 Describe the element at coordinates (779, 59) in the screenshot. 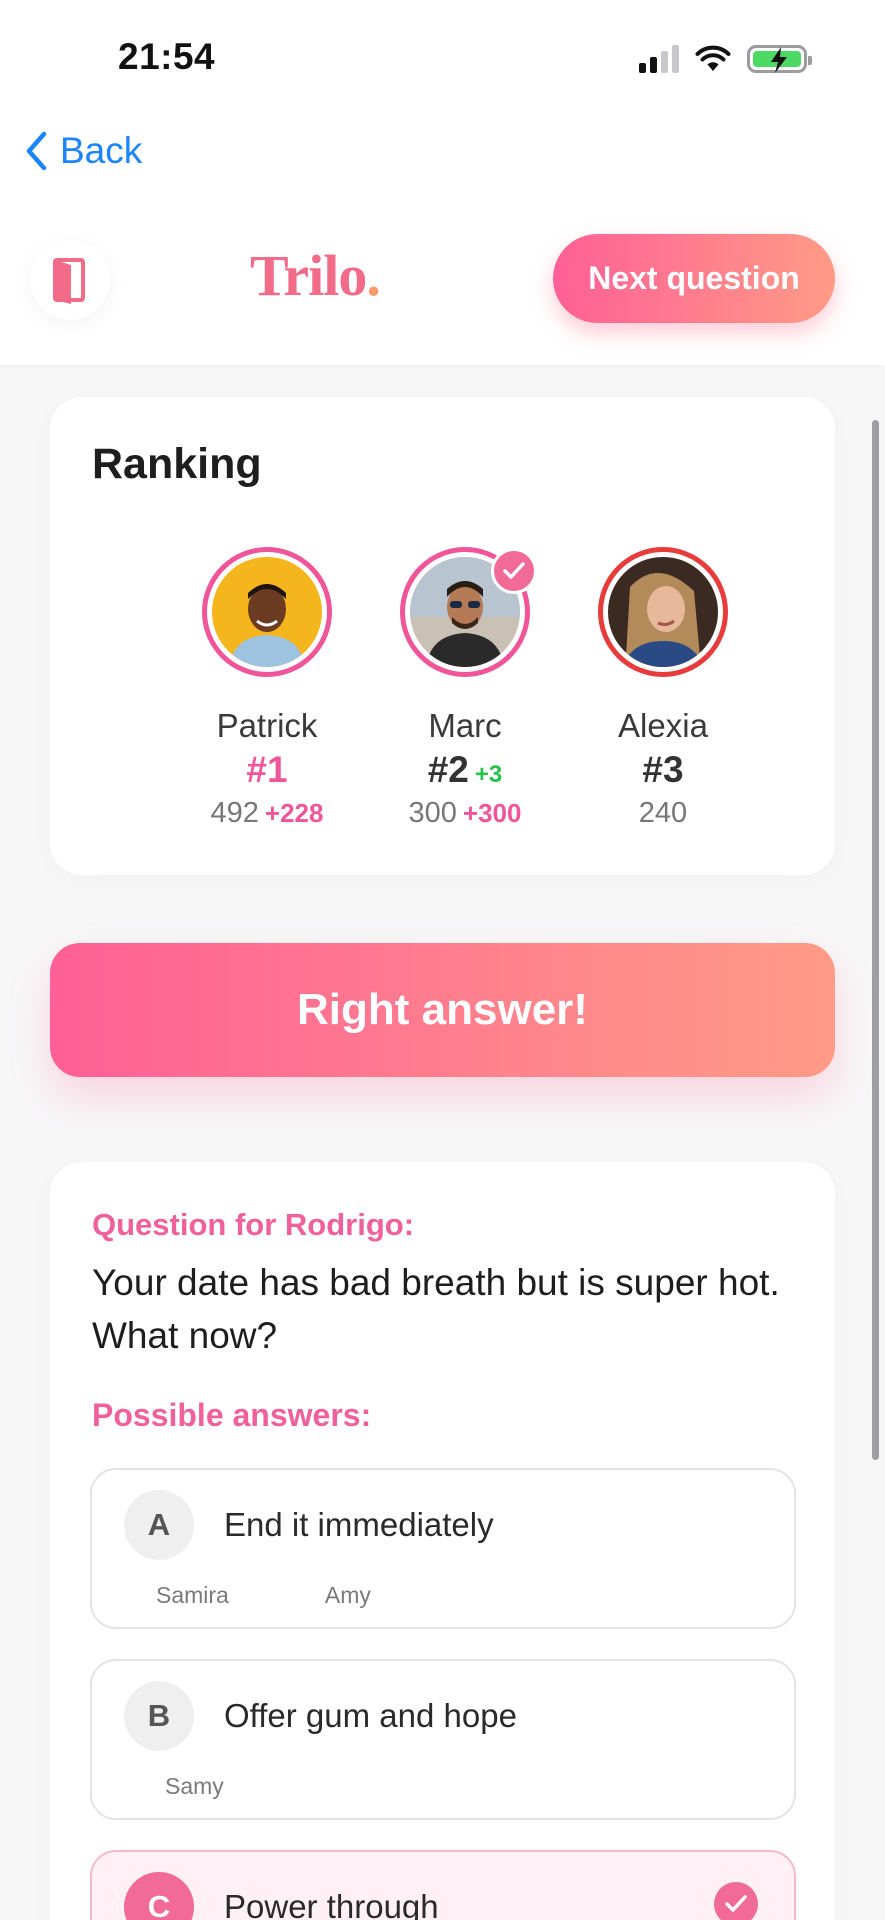

I see `battery-icon` at that location.